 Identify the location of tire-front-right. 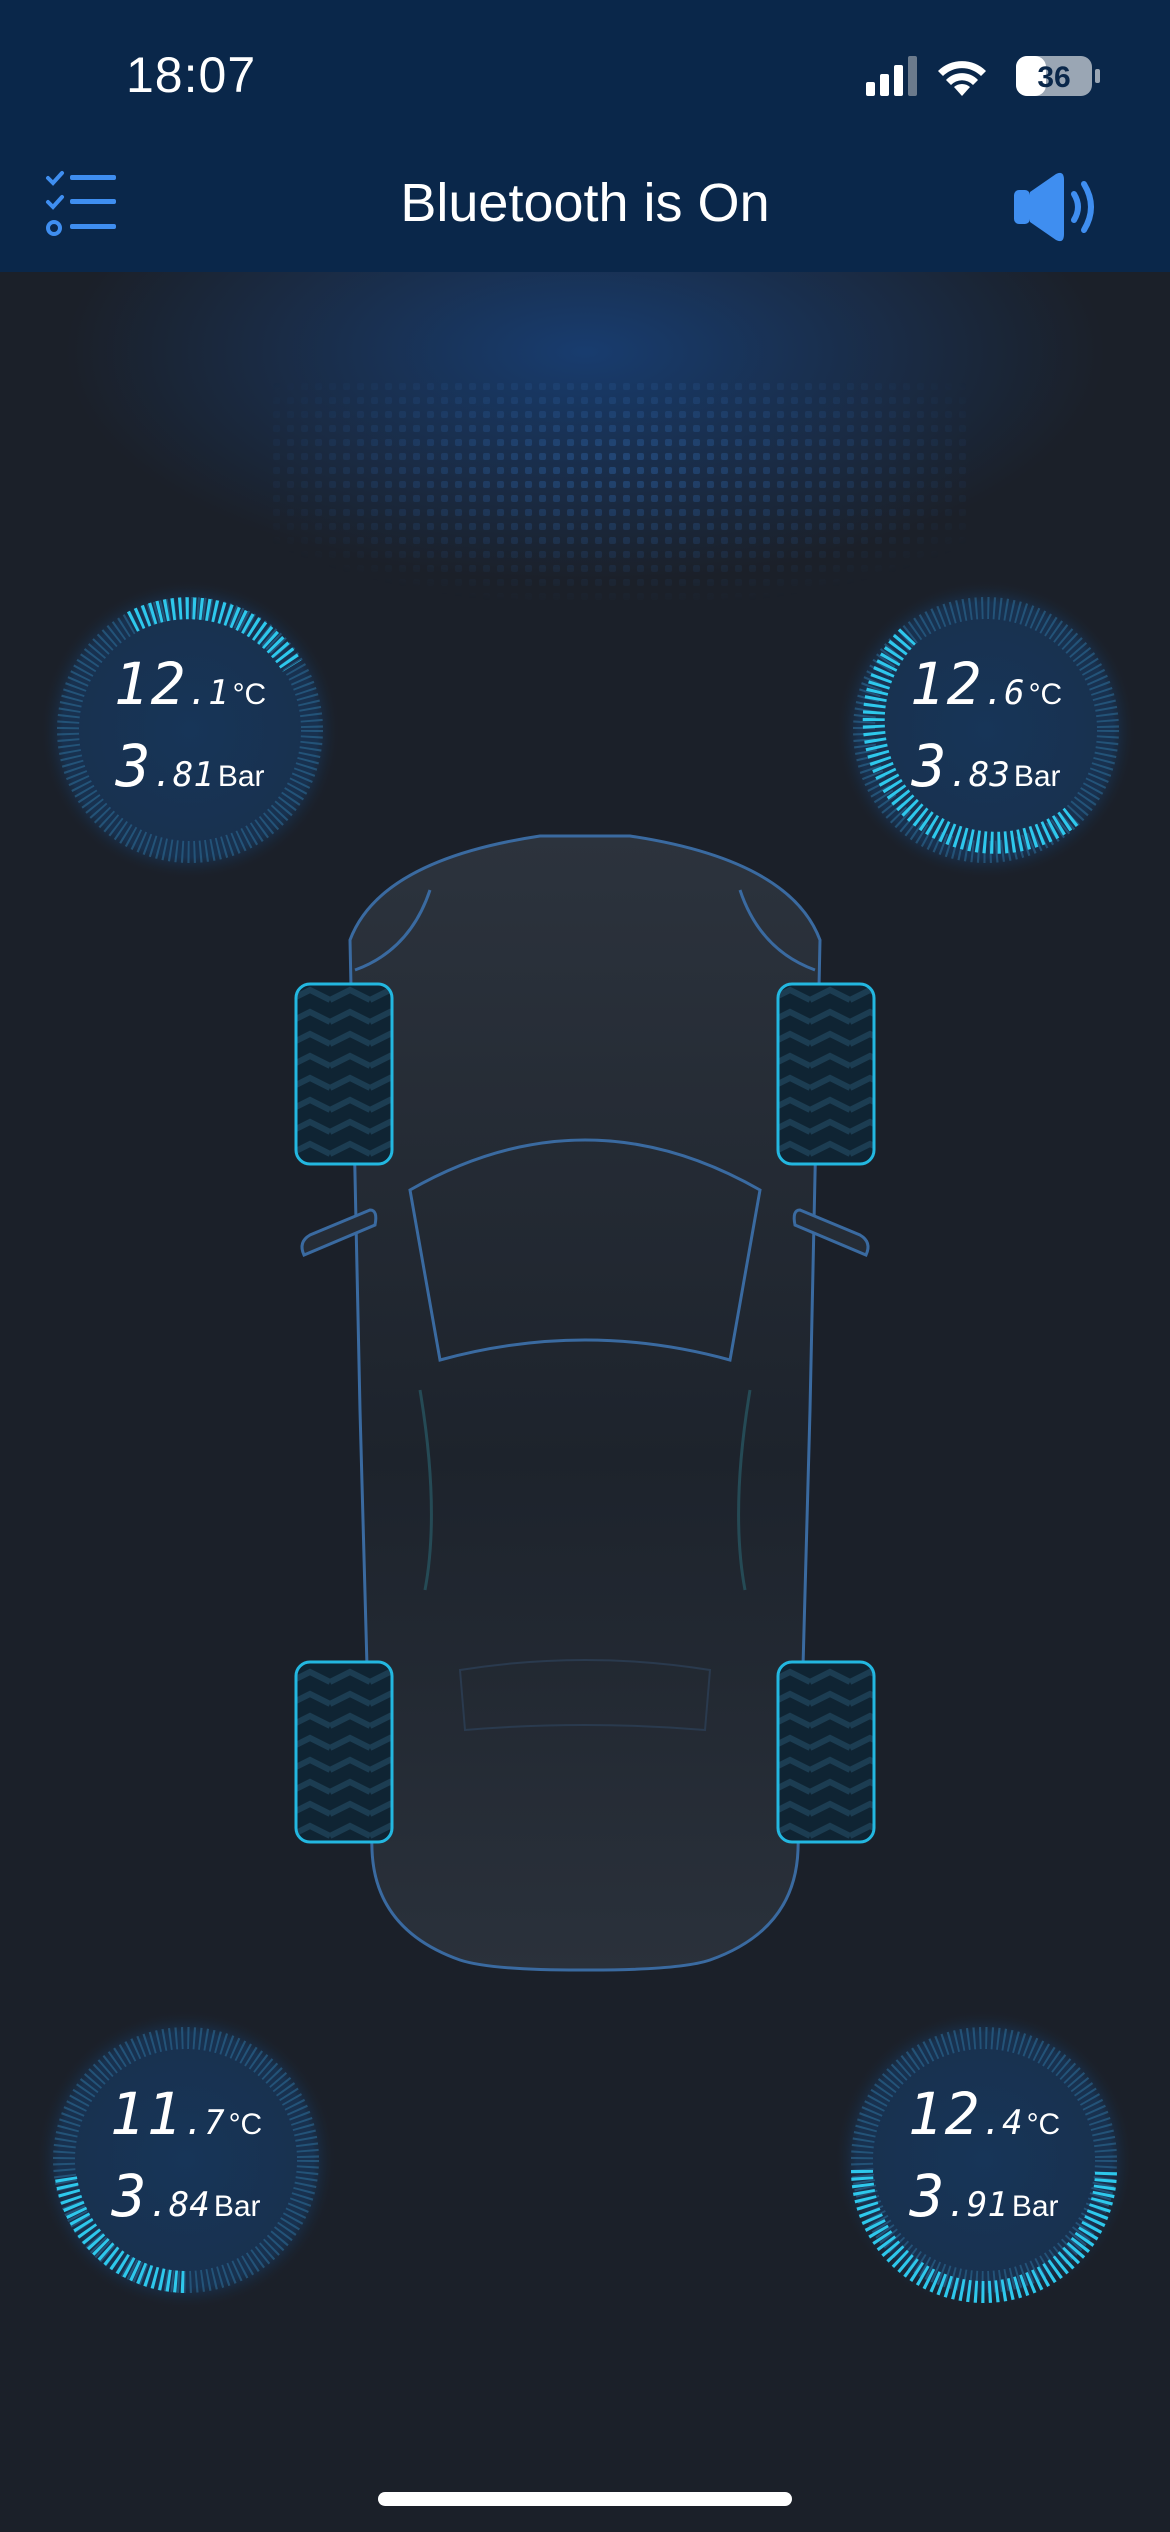
(826, 1074).